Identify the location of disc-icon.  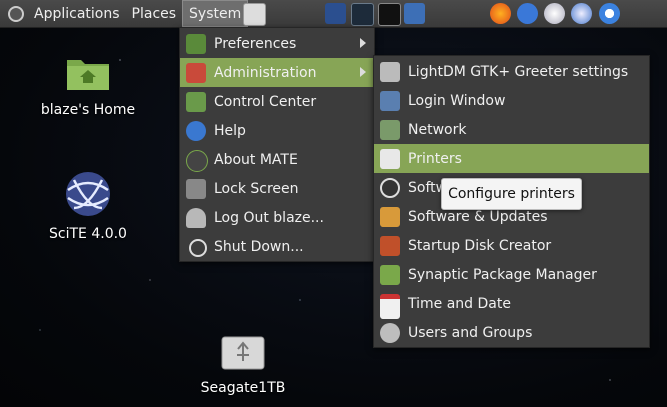
(554, 13).